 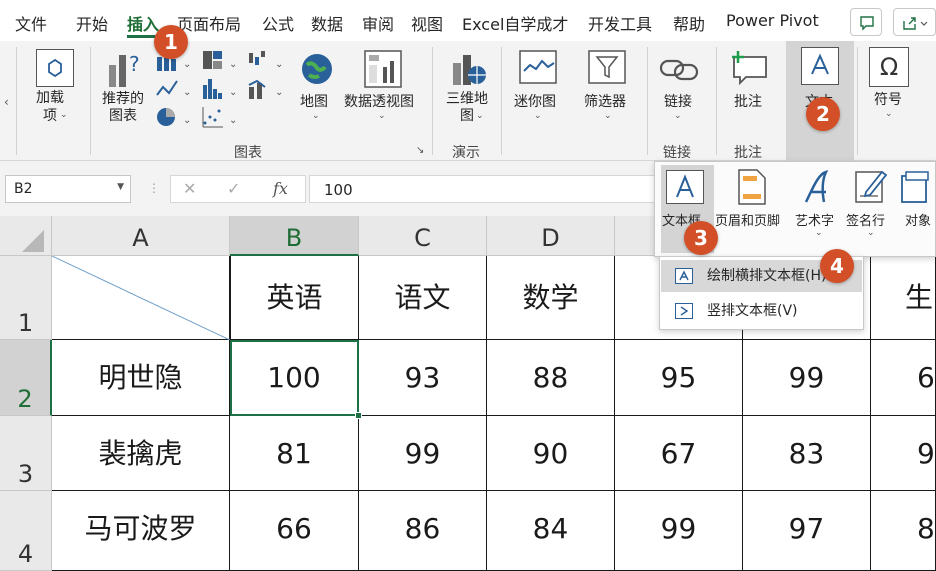 What do you see at coordinates (679, 531) in the screenshot?
I see `cell-e4: 99` at bounding box center [679, 531].